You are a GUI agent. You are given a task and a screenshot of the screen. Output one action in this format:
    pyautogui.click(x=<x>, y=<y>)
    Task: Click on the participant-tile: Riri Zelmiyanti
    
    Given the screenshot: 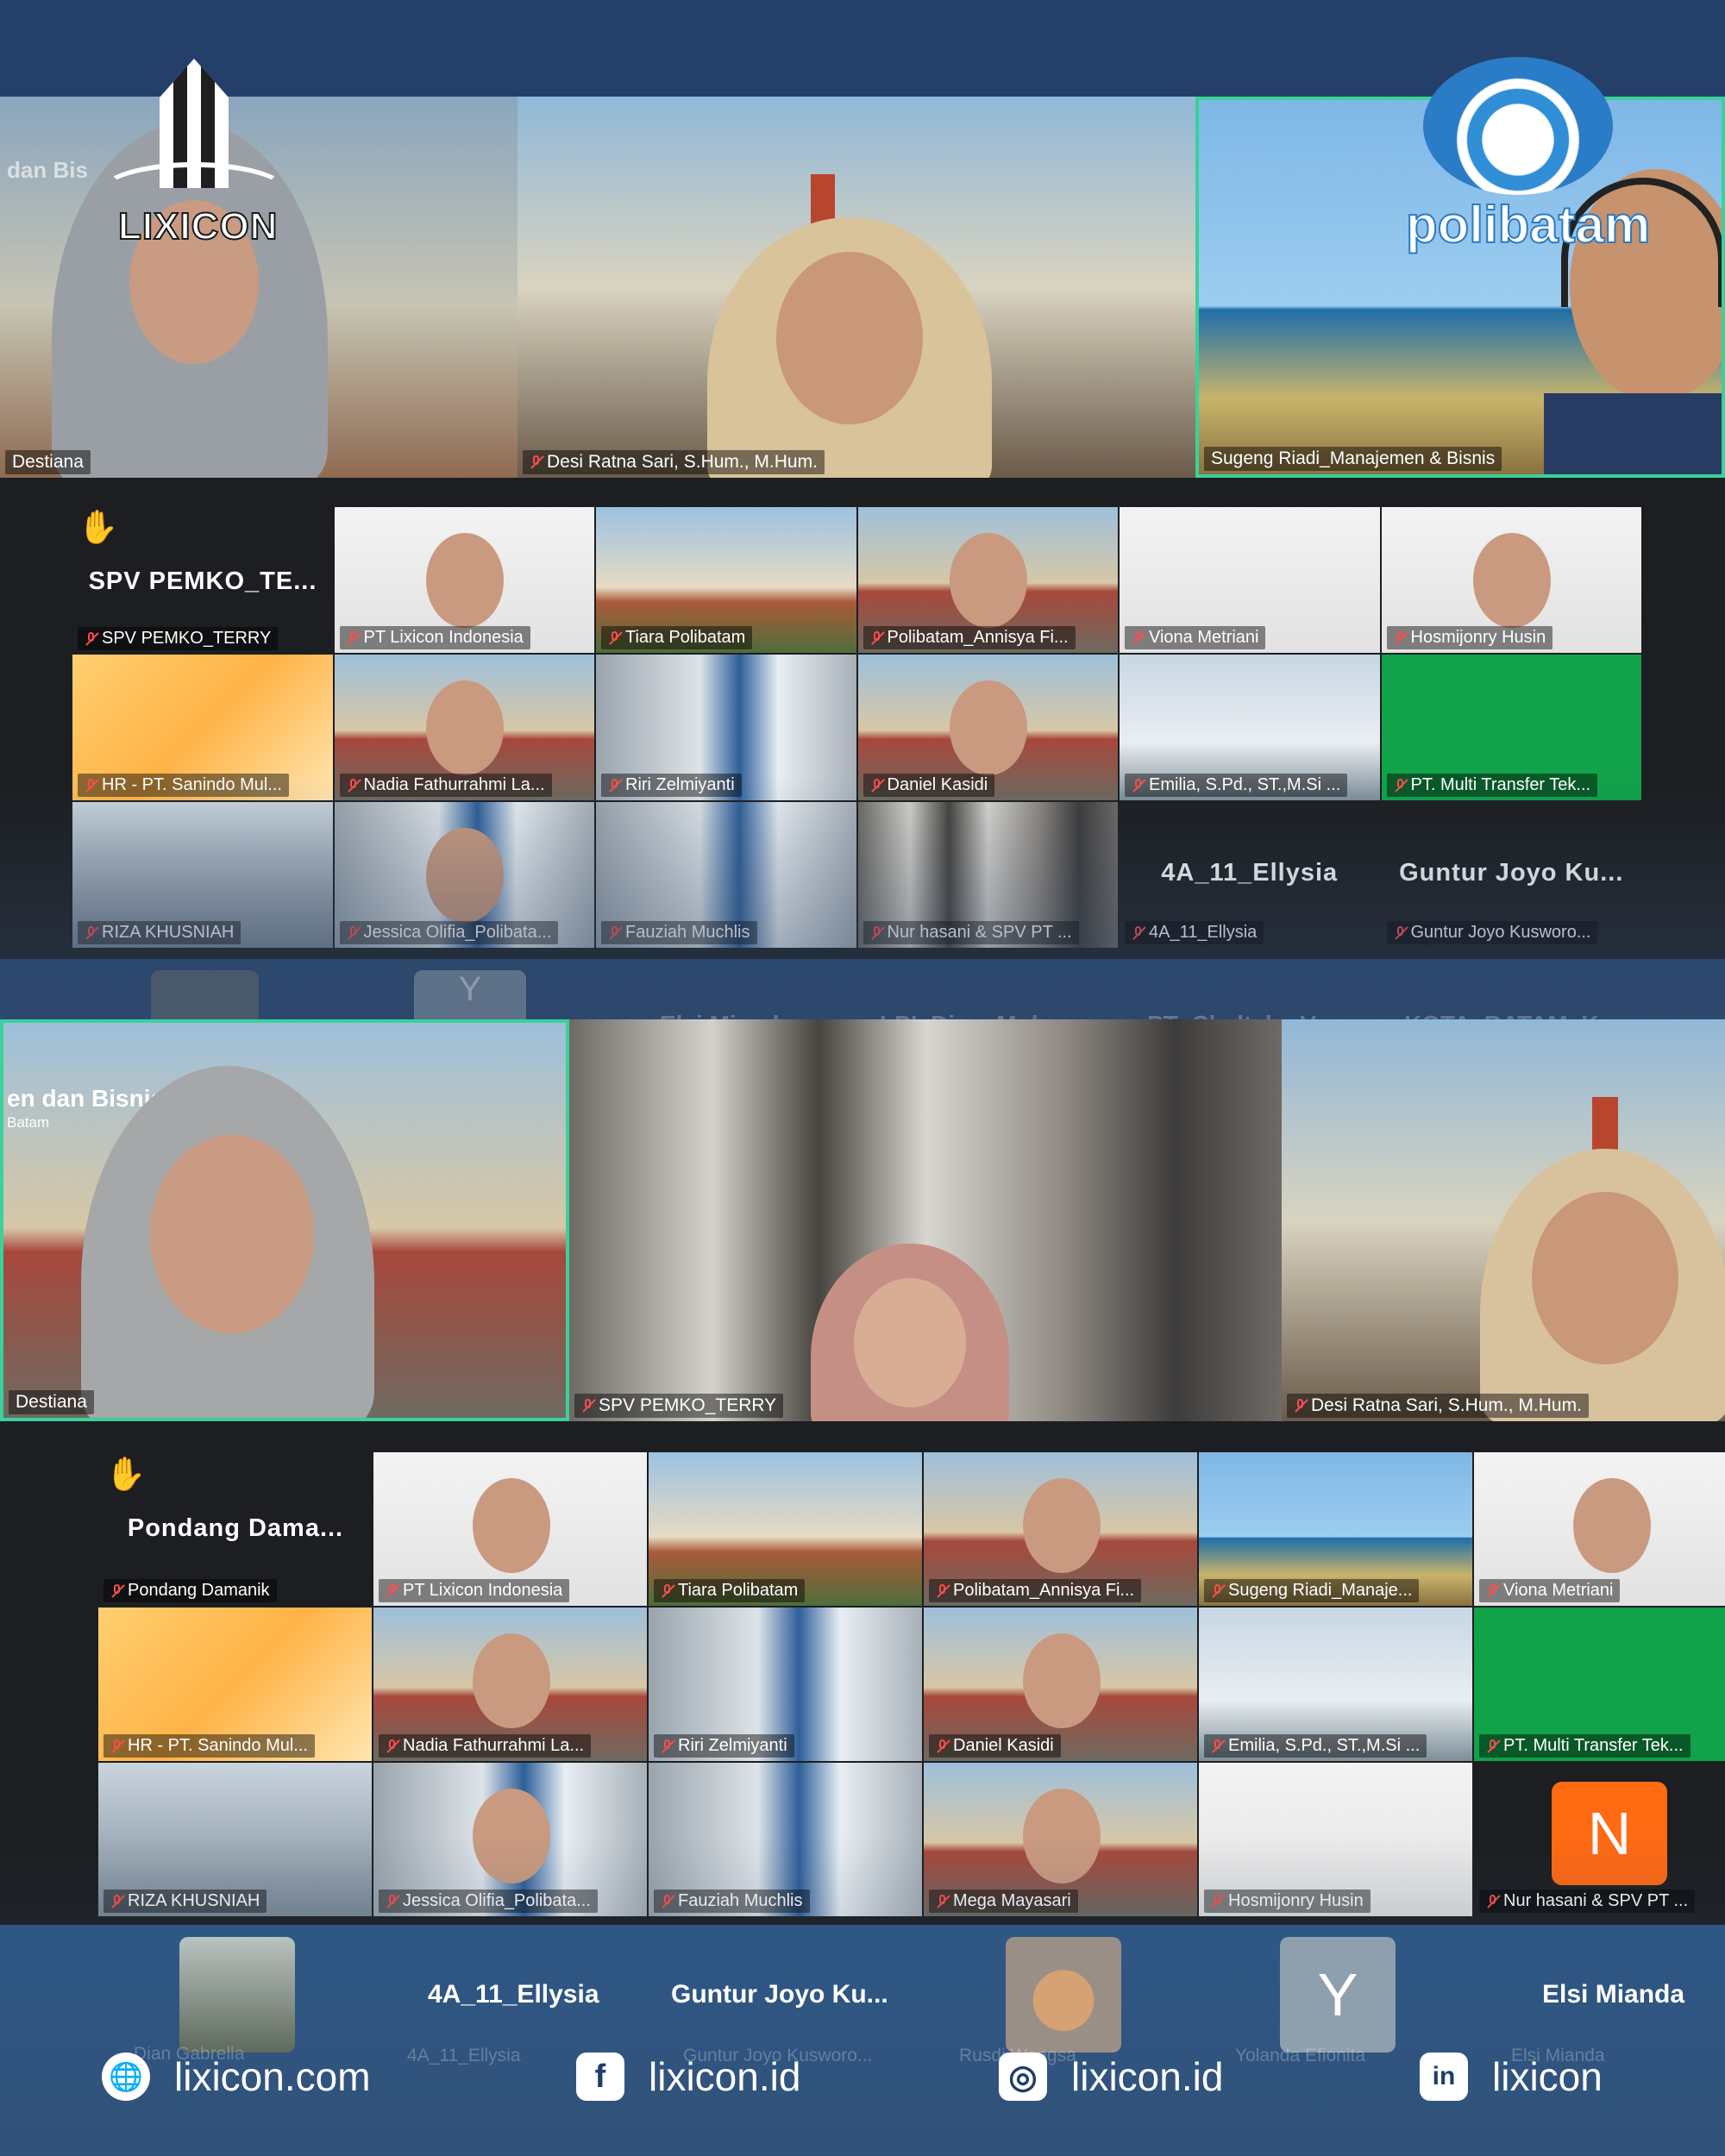 What is the action you would take?
    pyautogui.click(x=786, y=1684)
    